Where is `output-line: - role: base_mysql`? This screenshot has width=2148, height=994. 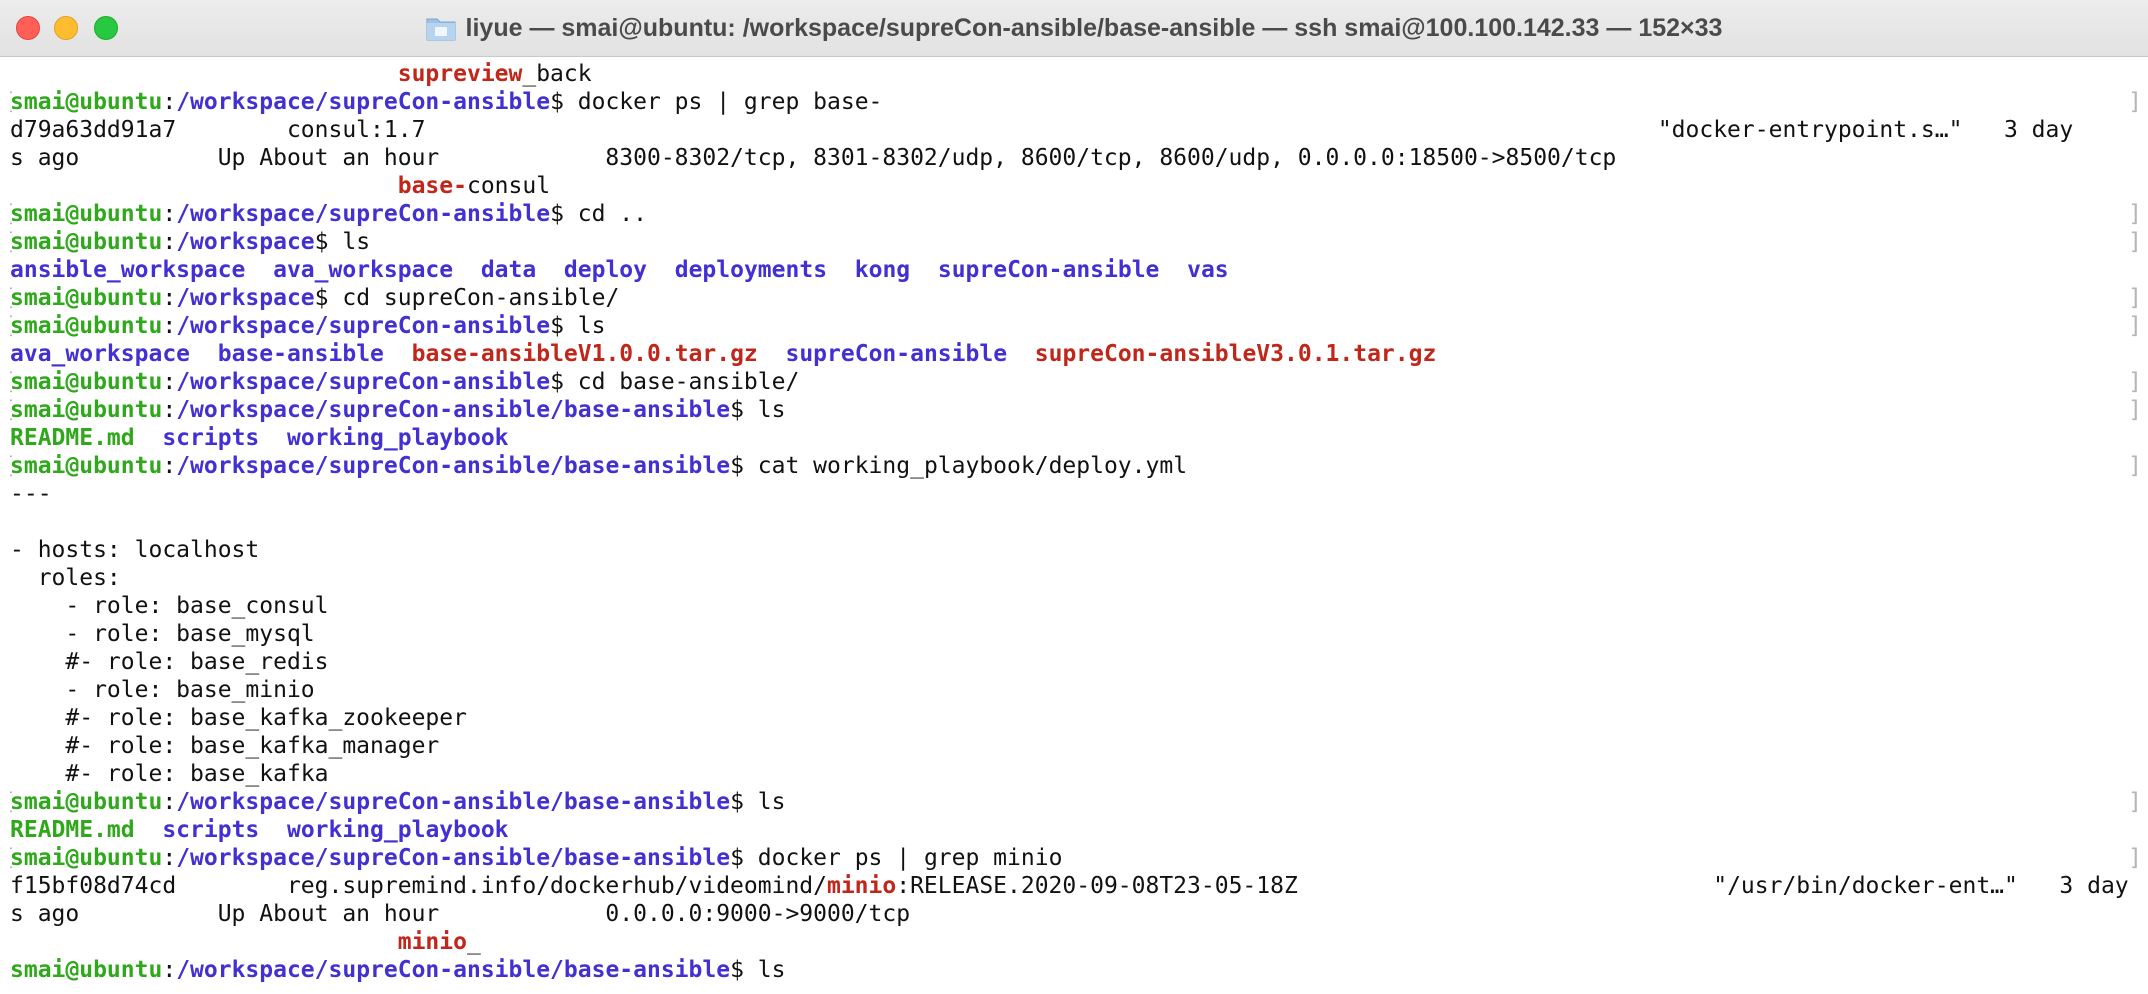 output-line: - role: base_mysql is located at coordinates (1075, 634).